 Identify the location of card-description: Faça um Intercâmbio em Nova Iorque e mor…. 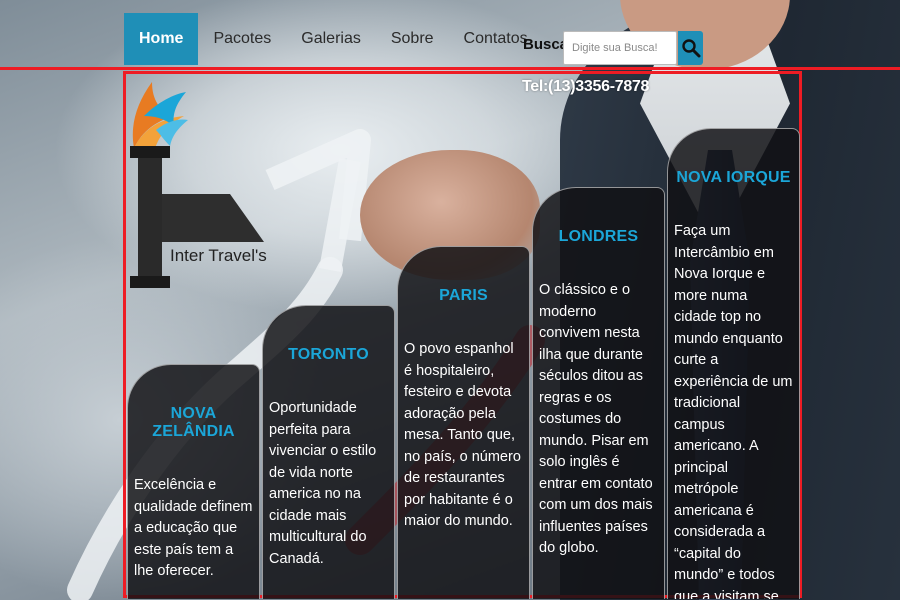
(733, 411).